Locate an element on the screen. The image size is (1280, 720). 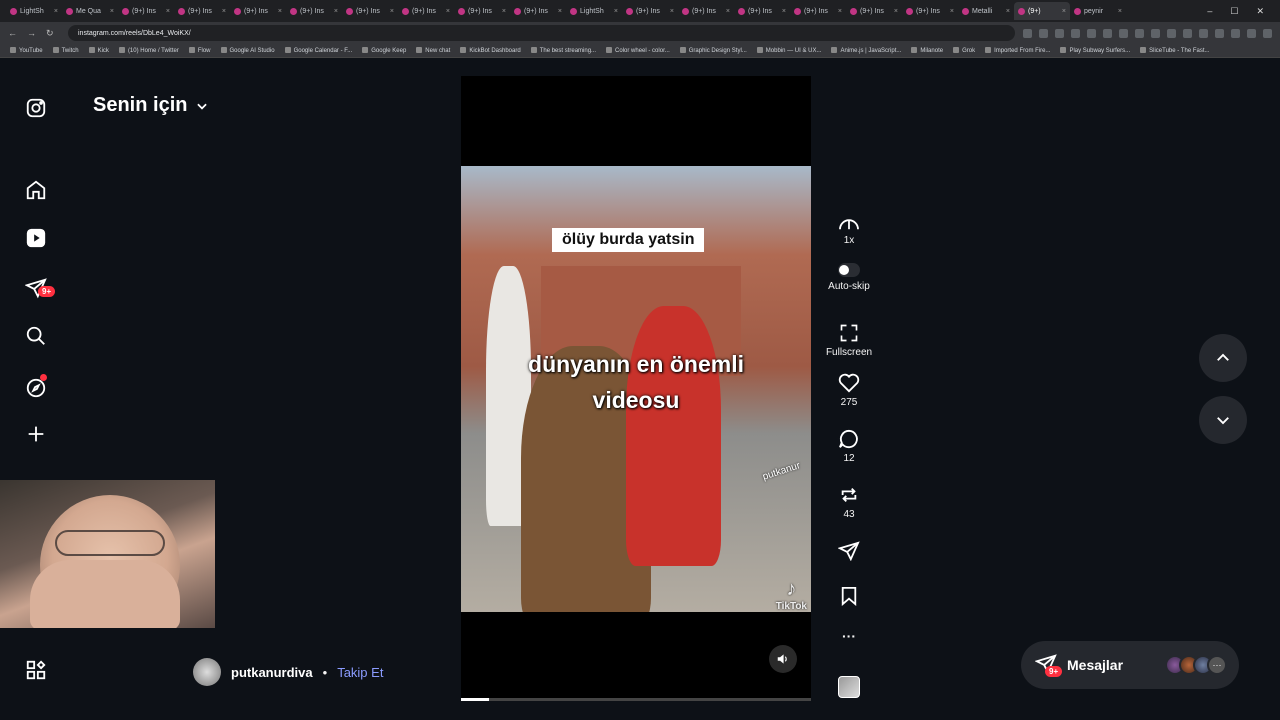
bookmark-item: KickBot Dashboard is located at coordinates (490, 50).